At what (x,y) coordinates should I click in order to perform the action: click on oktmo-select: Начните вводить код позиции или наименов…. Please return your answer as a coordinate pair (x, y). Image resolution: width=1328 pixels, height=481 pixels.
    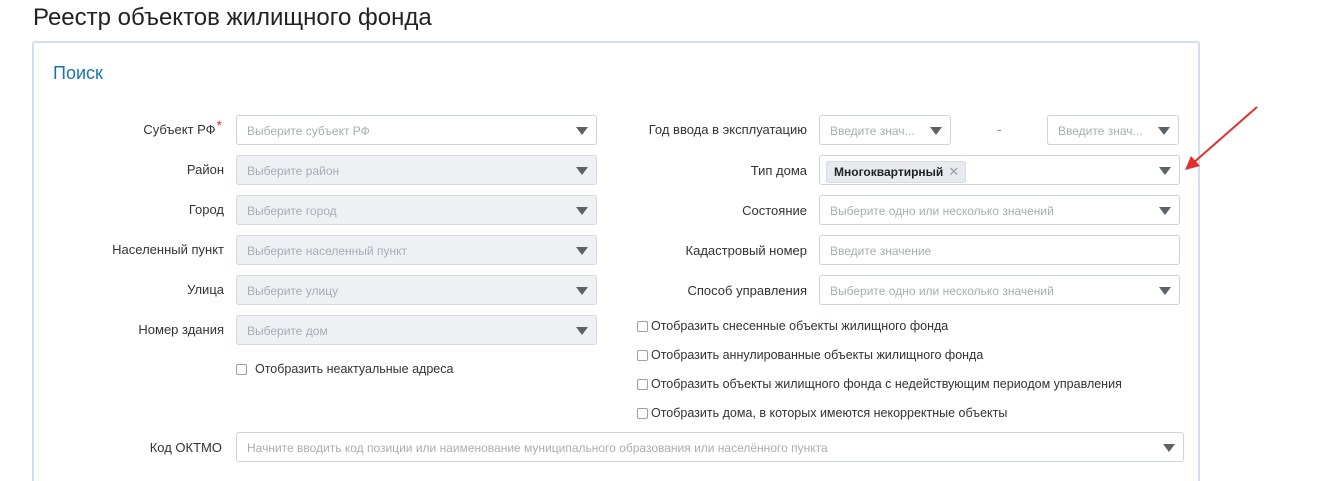
    Looking at the image, I should click on (710, 447).